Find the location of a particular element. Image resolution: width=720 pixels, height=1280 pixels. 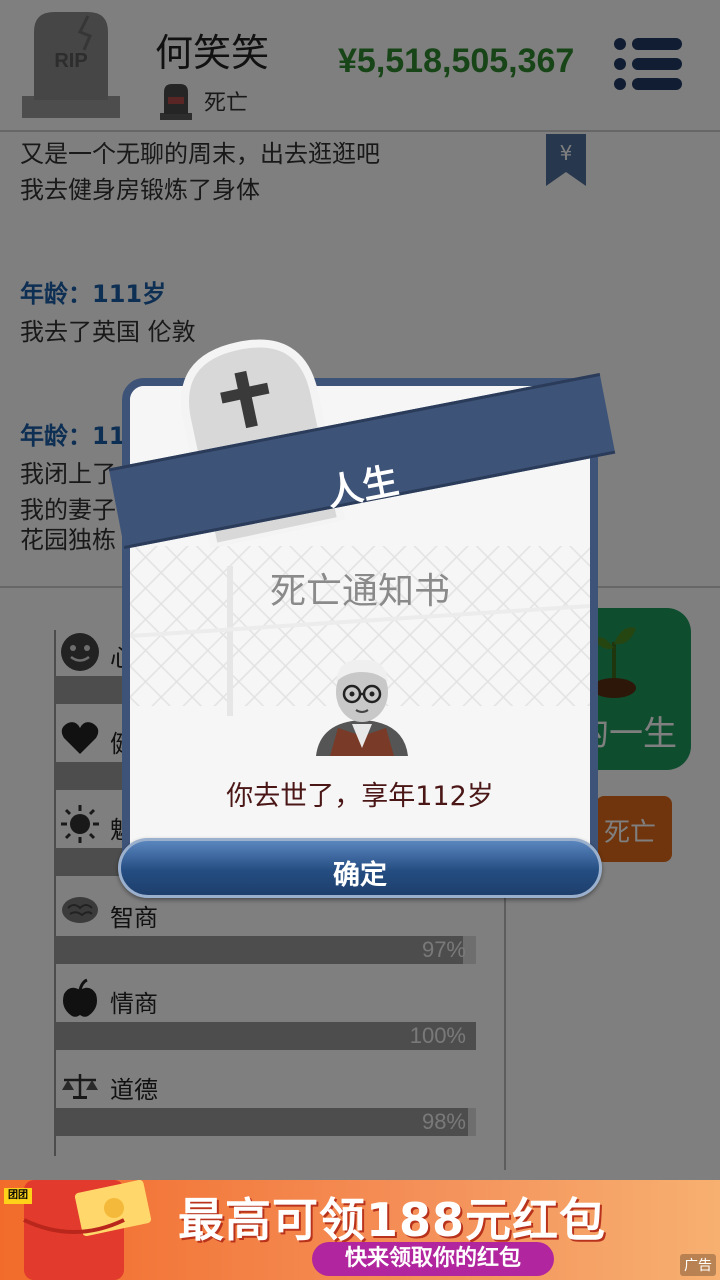

death-message: 你去世了，享年112岁 is located at coordinates (360, 796).